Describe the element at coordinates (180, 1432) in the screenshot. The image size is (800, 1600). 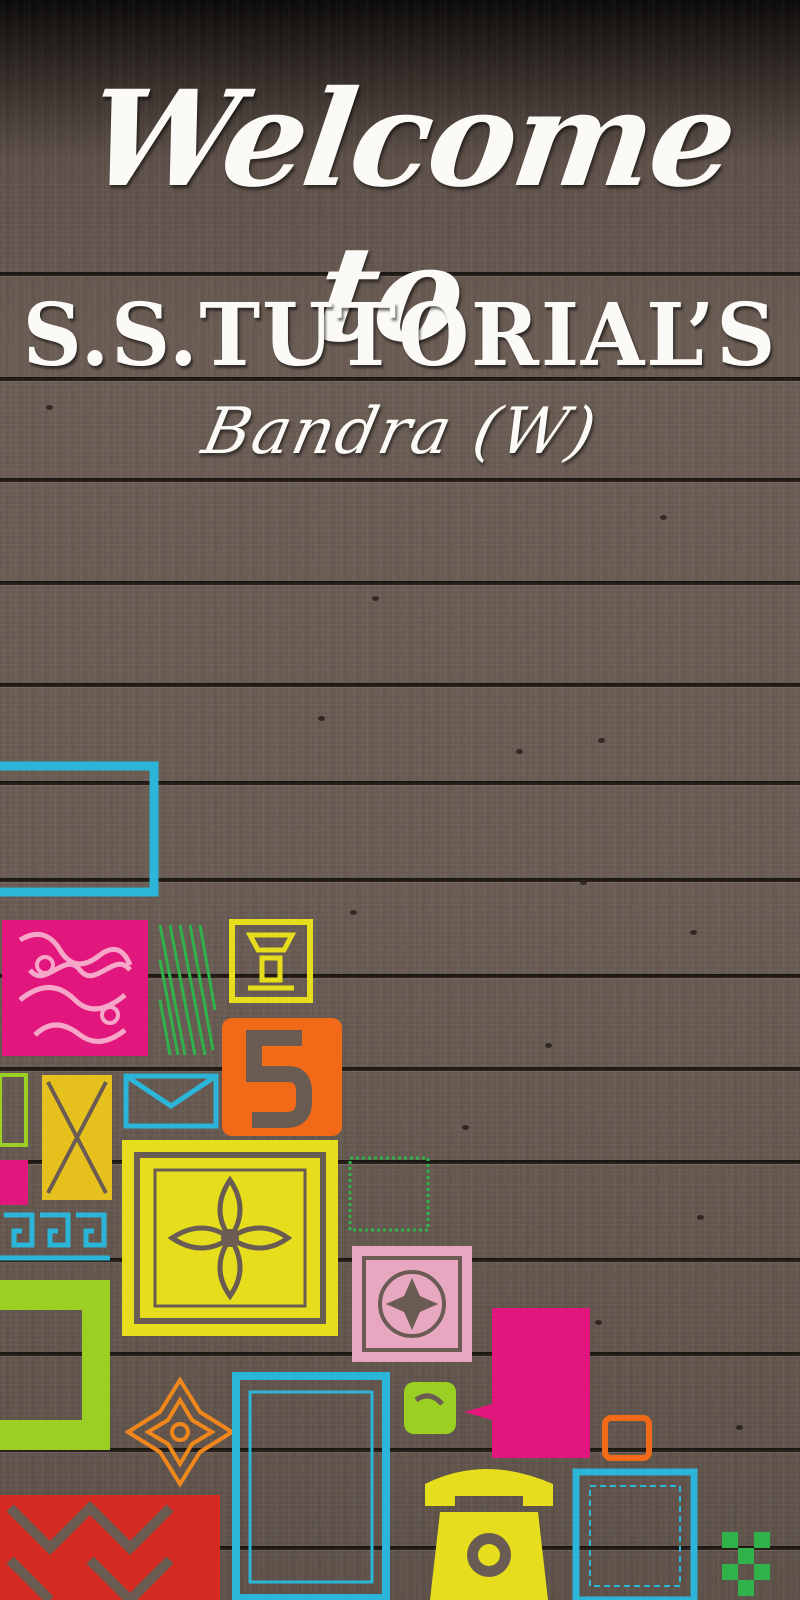
I see `star-flower-icon` at that location.